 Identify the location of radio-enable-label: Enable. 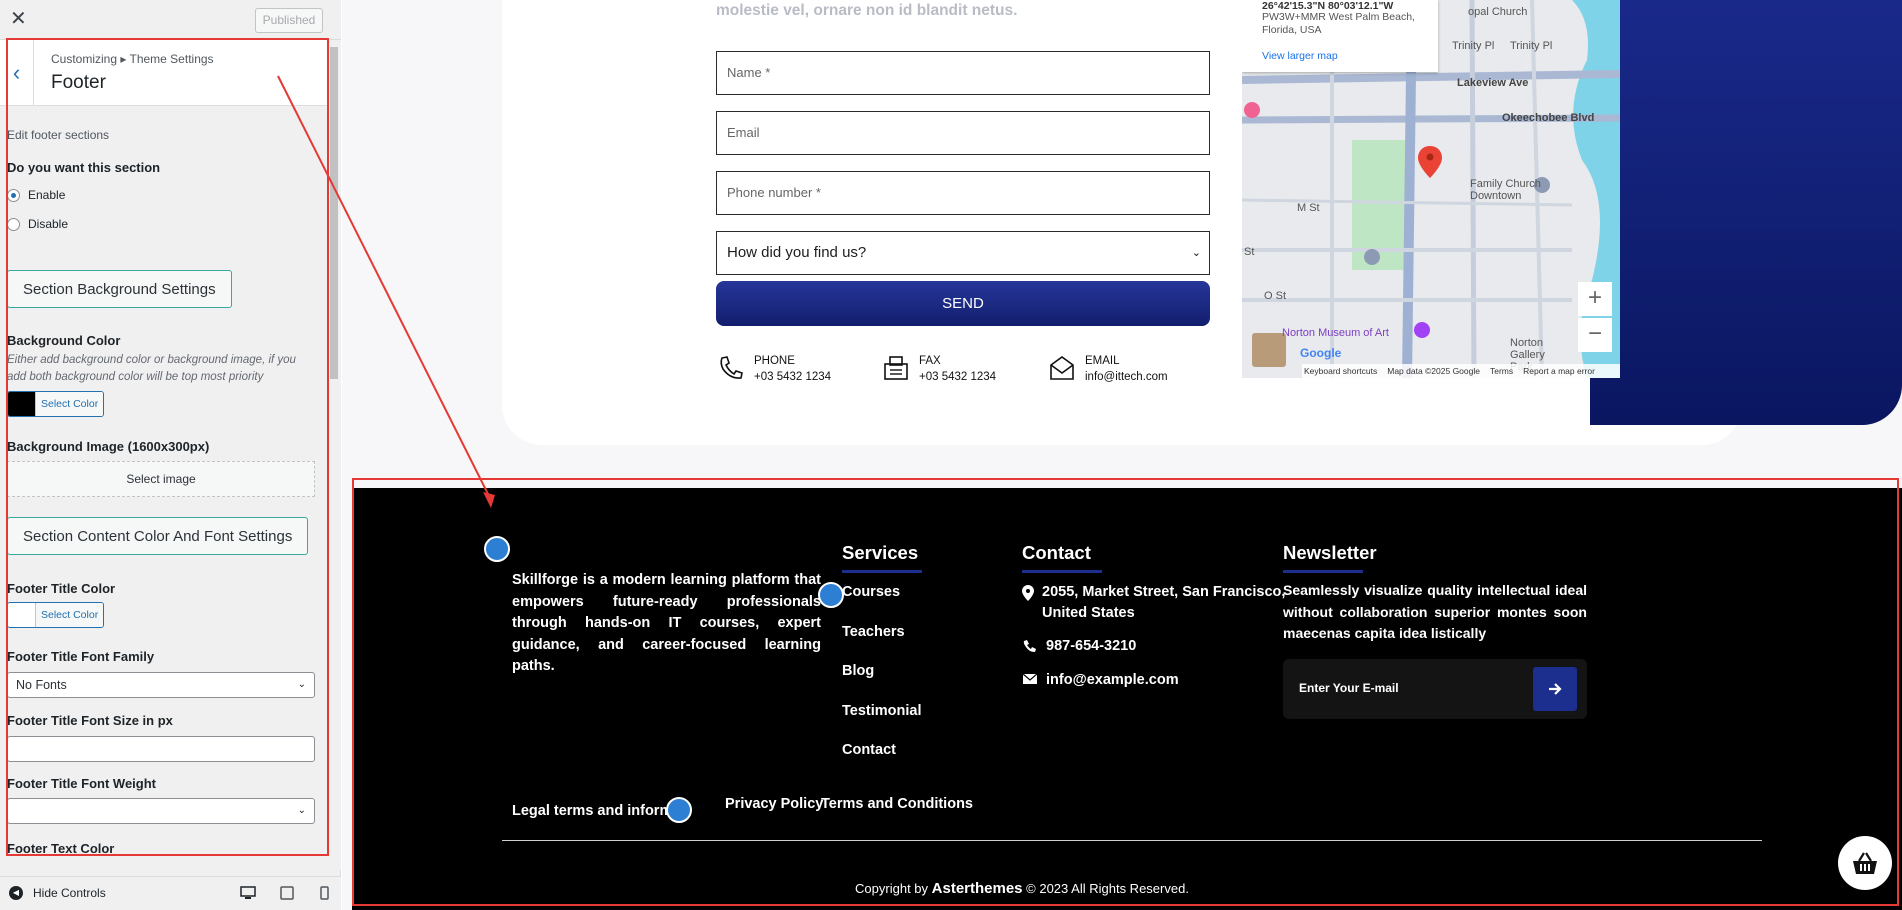
(47, 195).